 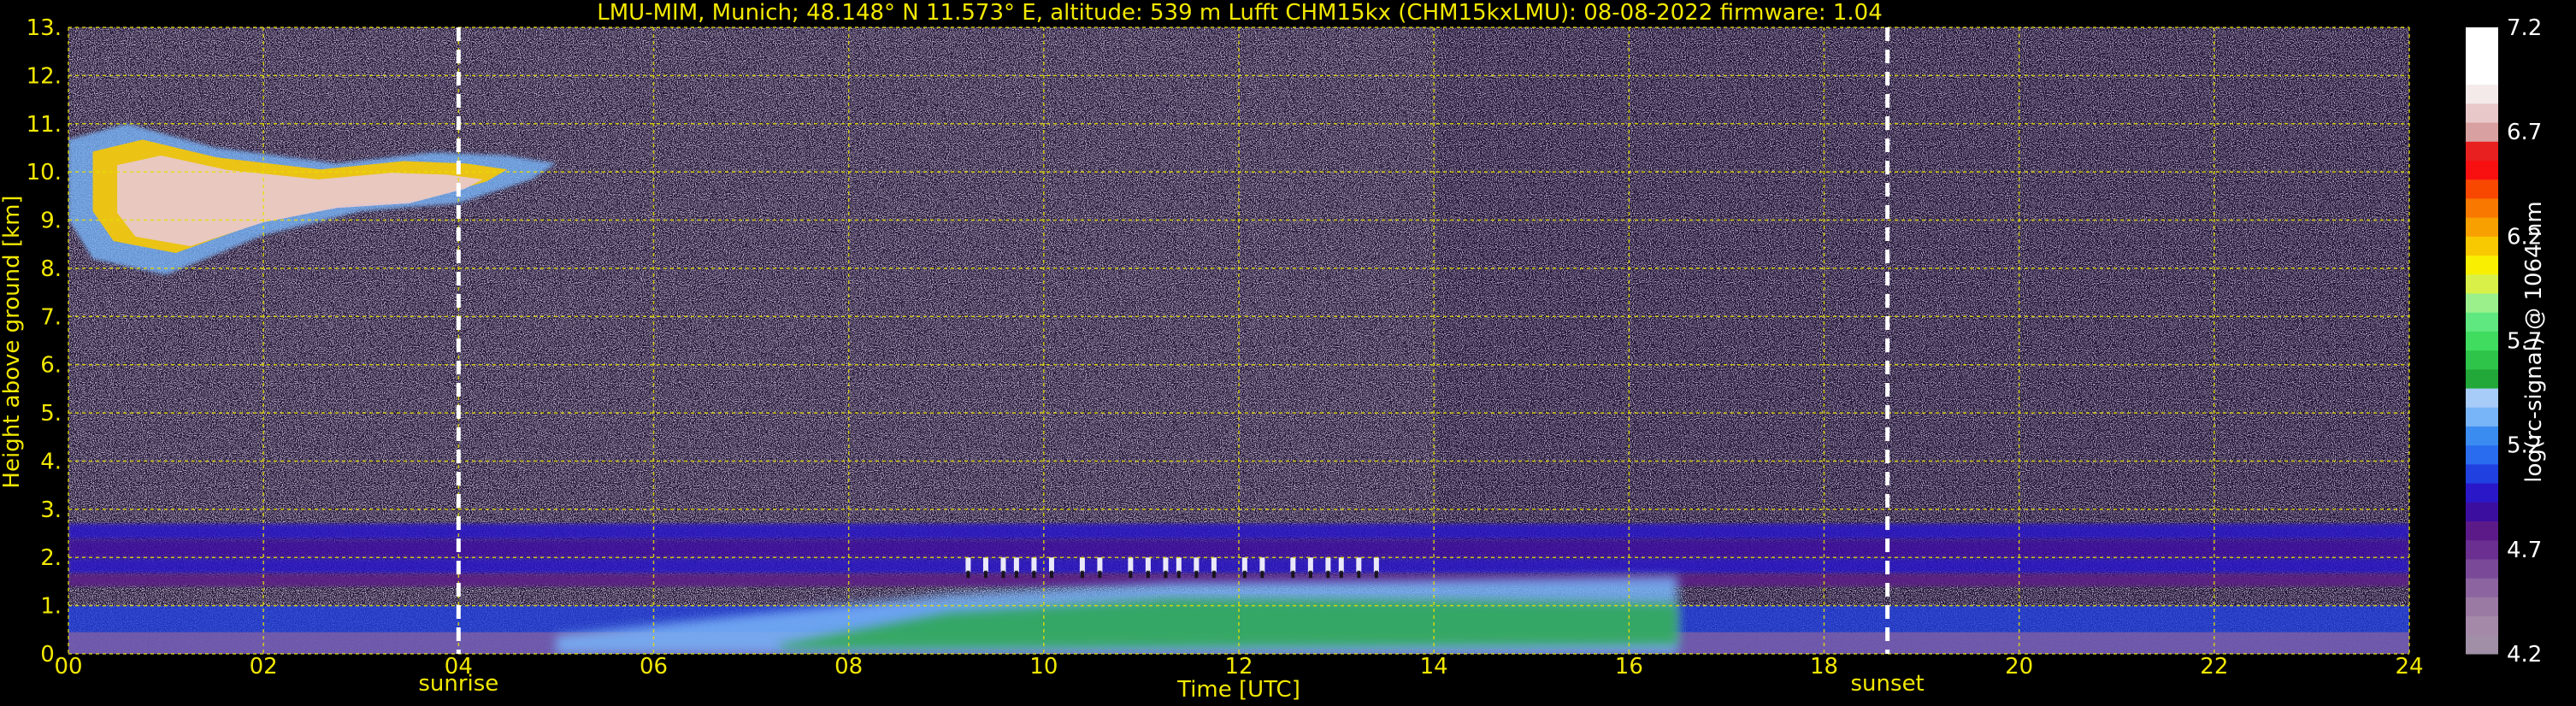 What do you see at coordinates (2524, 655) in the screenshot?
I see `colorbar-tick-label: 4.2` at bounding box center [2524, 655].